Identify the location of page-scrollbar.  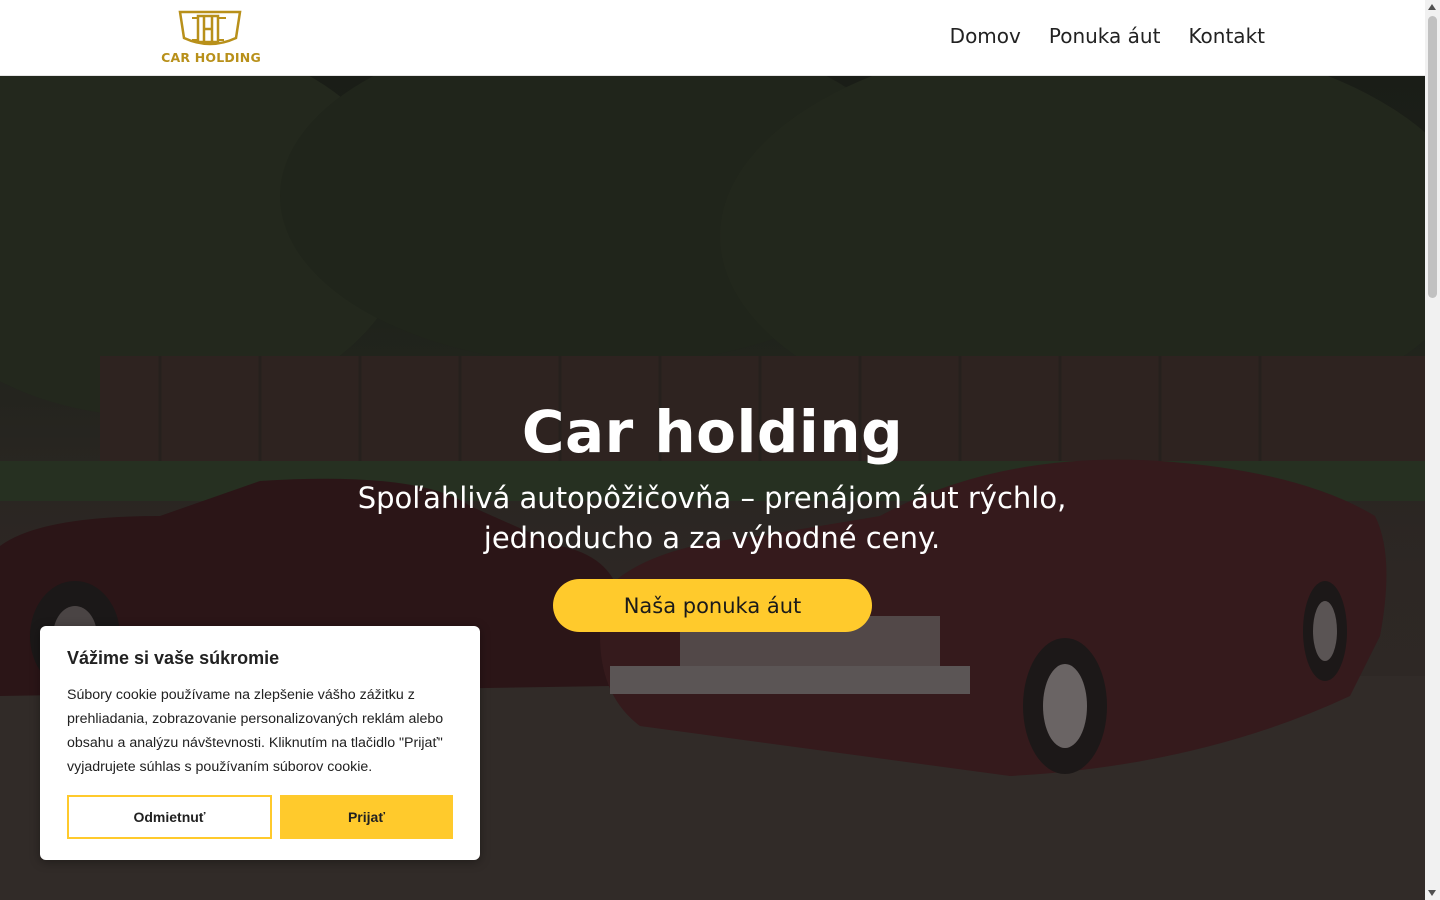
(1432, 450).